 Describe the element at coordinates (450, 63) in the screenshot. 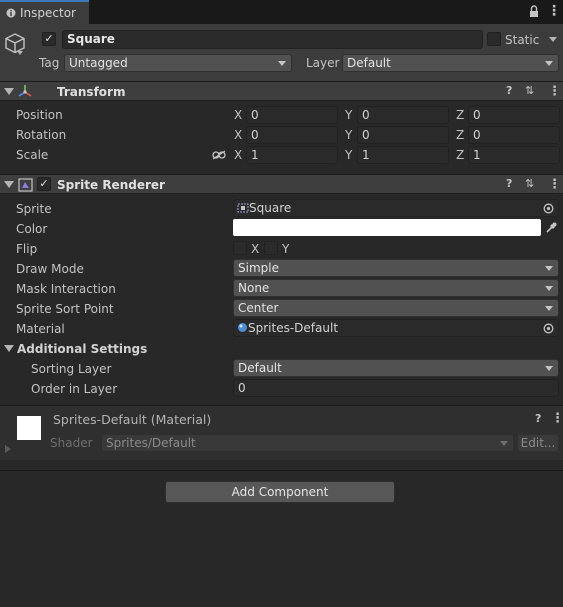

I see `layer-dropdown: Default` at that location.